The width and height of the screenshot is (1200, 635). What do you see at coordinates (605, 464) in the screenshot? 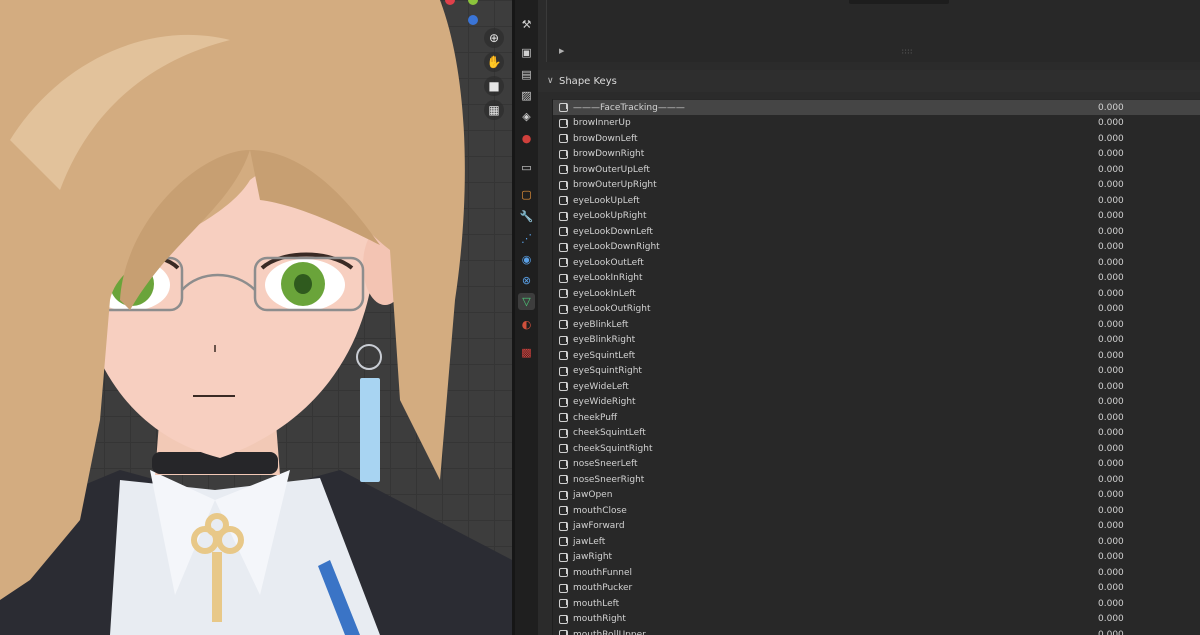
I see `shape-key-name: noseSneerLeft` at bounding box center [605, 464].